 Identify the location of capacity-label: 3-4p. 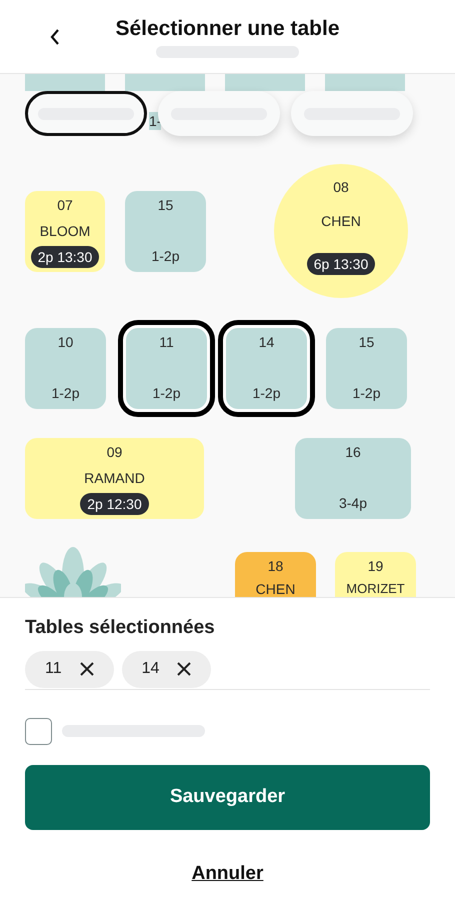
(353, 503).